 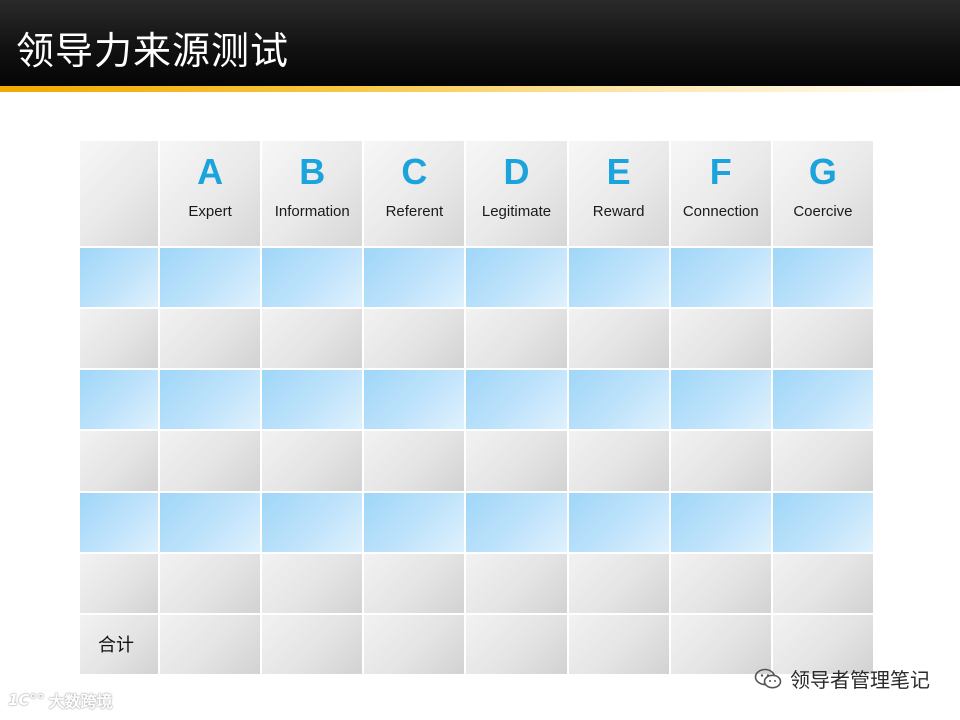 What do you see at coordinates (414, 211) in the screenshot?
I see `column-label: Referent` at bounding box center [414, 211].